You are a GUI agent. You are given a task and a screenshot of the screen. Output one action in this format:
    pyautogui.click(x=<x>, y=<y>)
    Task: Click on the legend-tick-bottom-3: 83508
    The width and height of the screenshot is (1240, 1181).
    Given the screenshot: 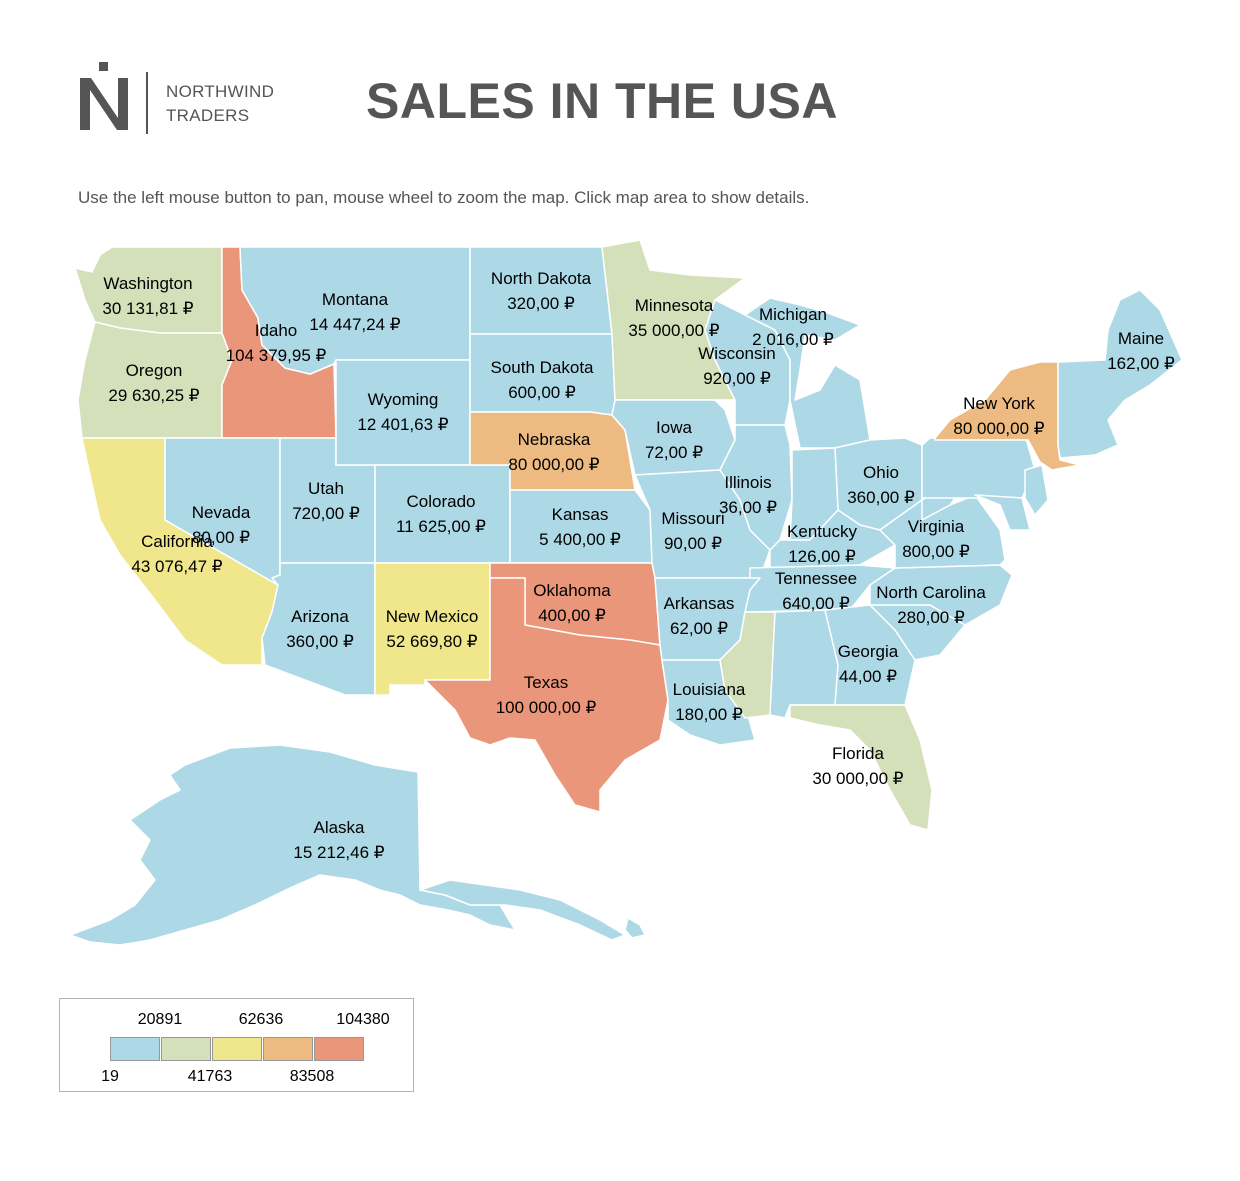 What is the action you would take?
    pyautogui.click(x=312, y=1076)
    